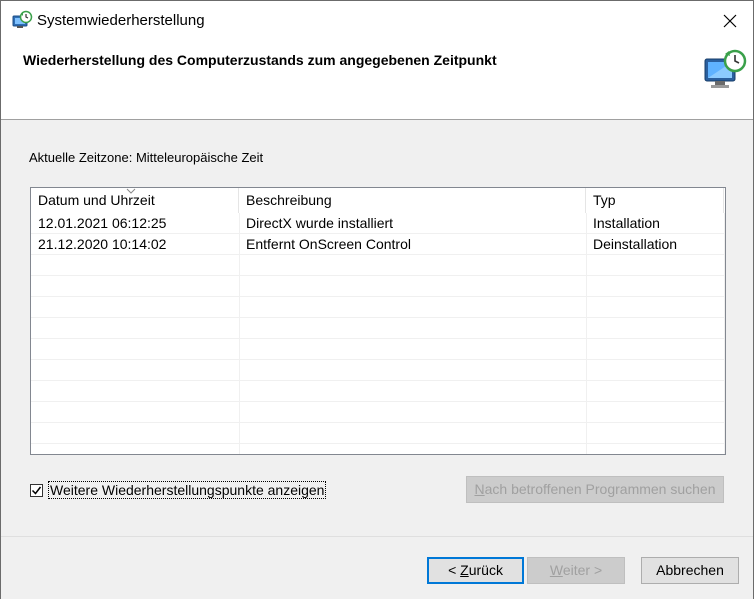 The height and width of the screenshot is (599, 754). What do you see at coordinates (22, 19) in the screenshot?
I see `system-restore-icon` at bounding box center [22, 19].